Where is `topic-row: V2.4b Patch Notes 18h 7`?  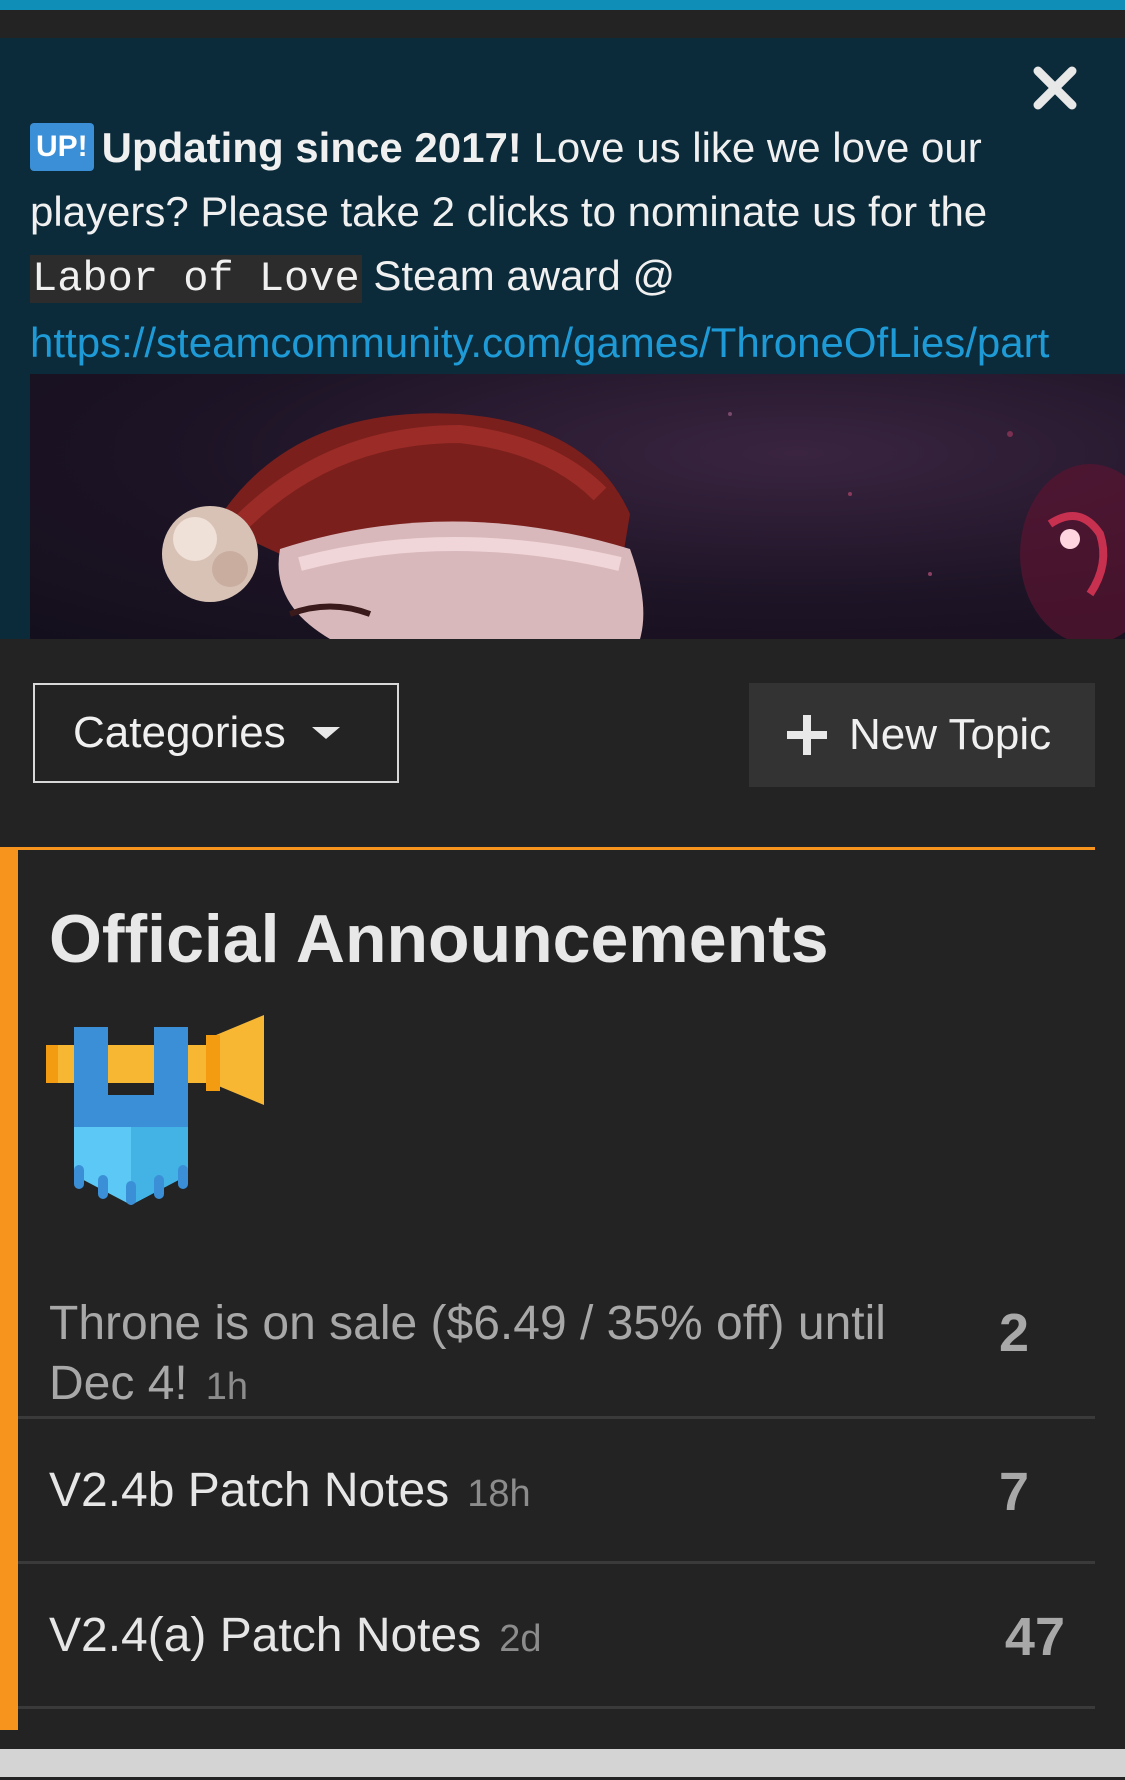
topic-row: V2.4b Patch Notes 18h 7 is located at coordinates (556, 1491).